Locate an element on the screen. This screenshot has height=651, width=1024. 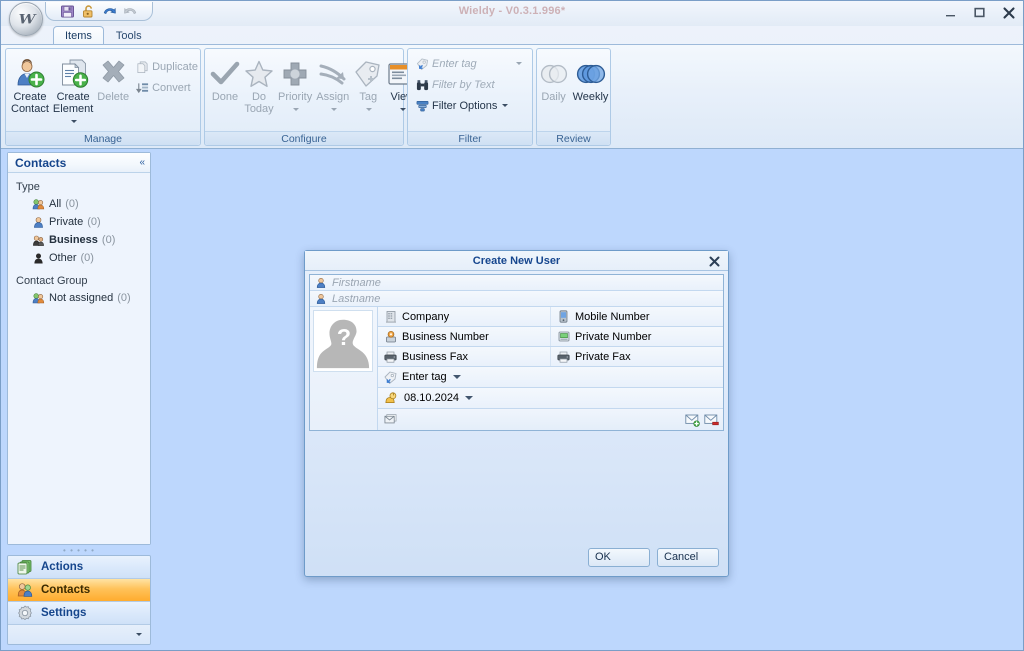
delete-button: Delete is located at coordinates (113, 78).